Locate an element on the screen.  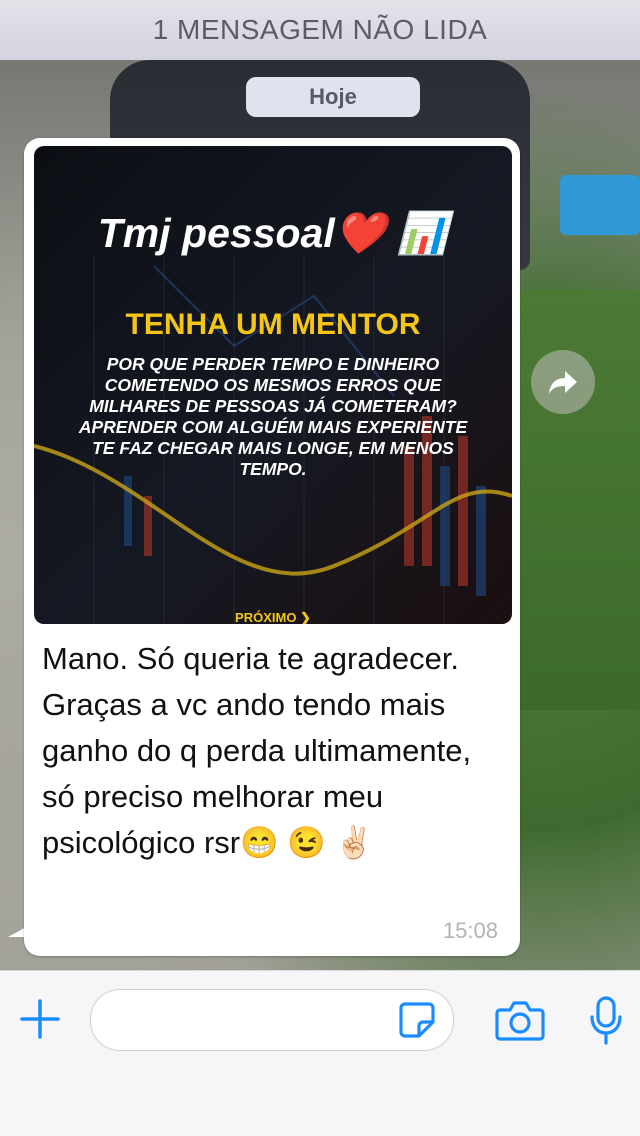
bottom-safe-area is located at coordinates (320, 1103).